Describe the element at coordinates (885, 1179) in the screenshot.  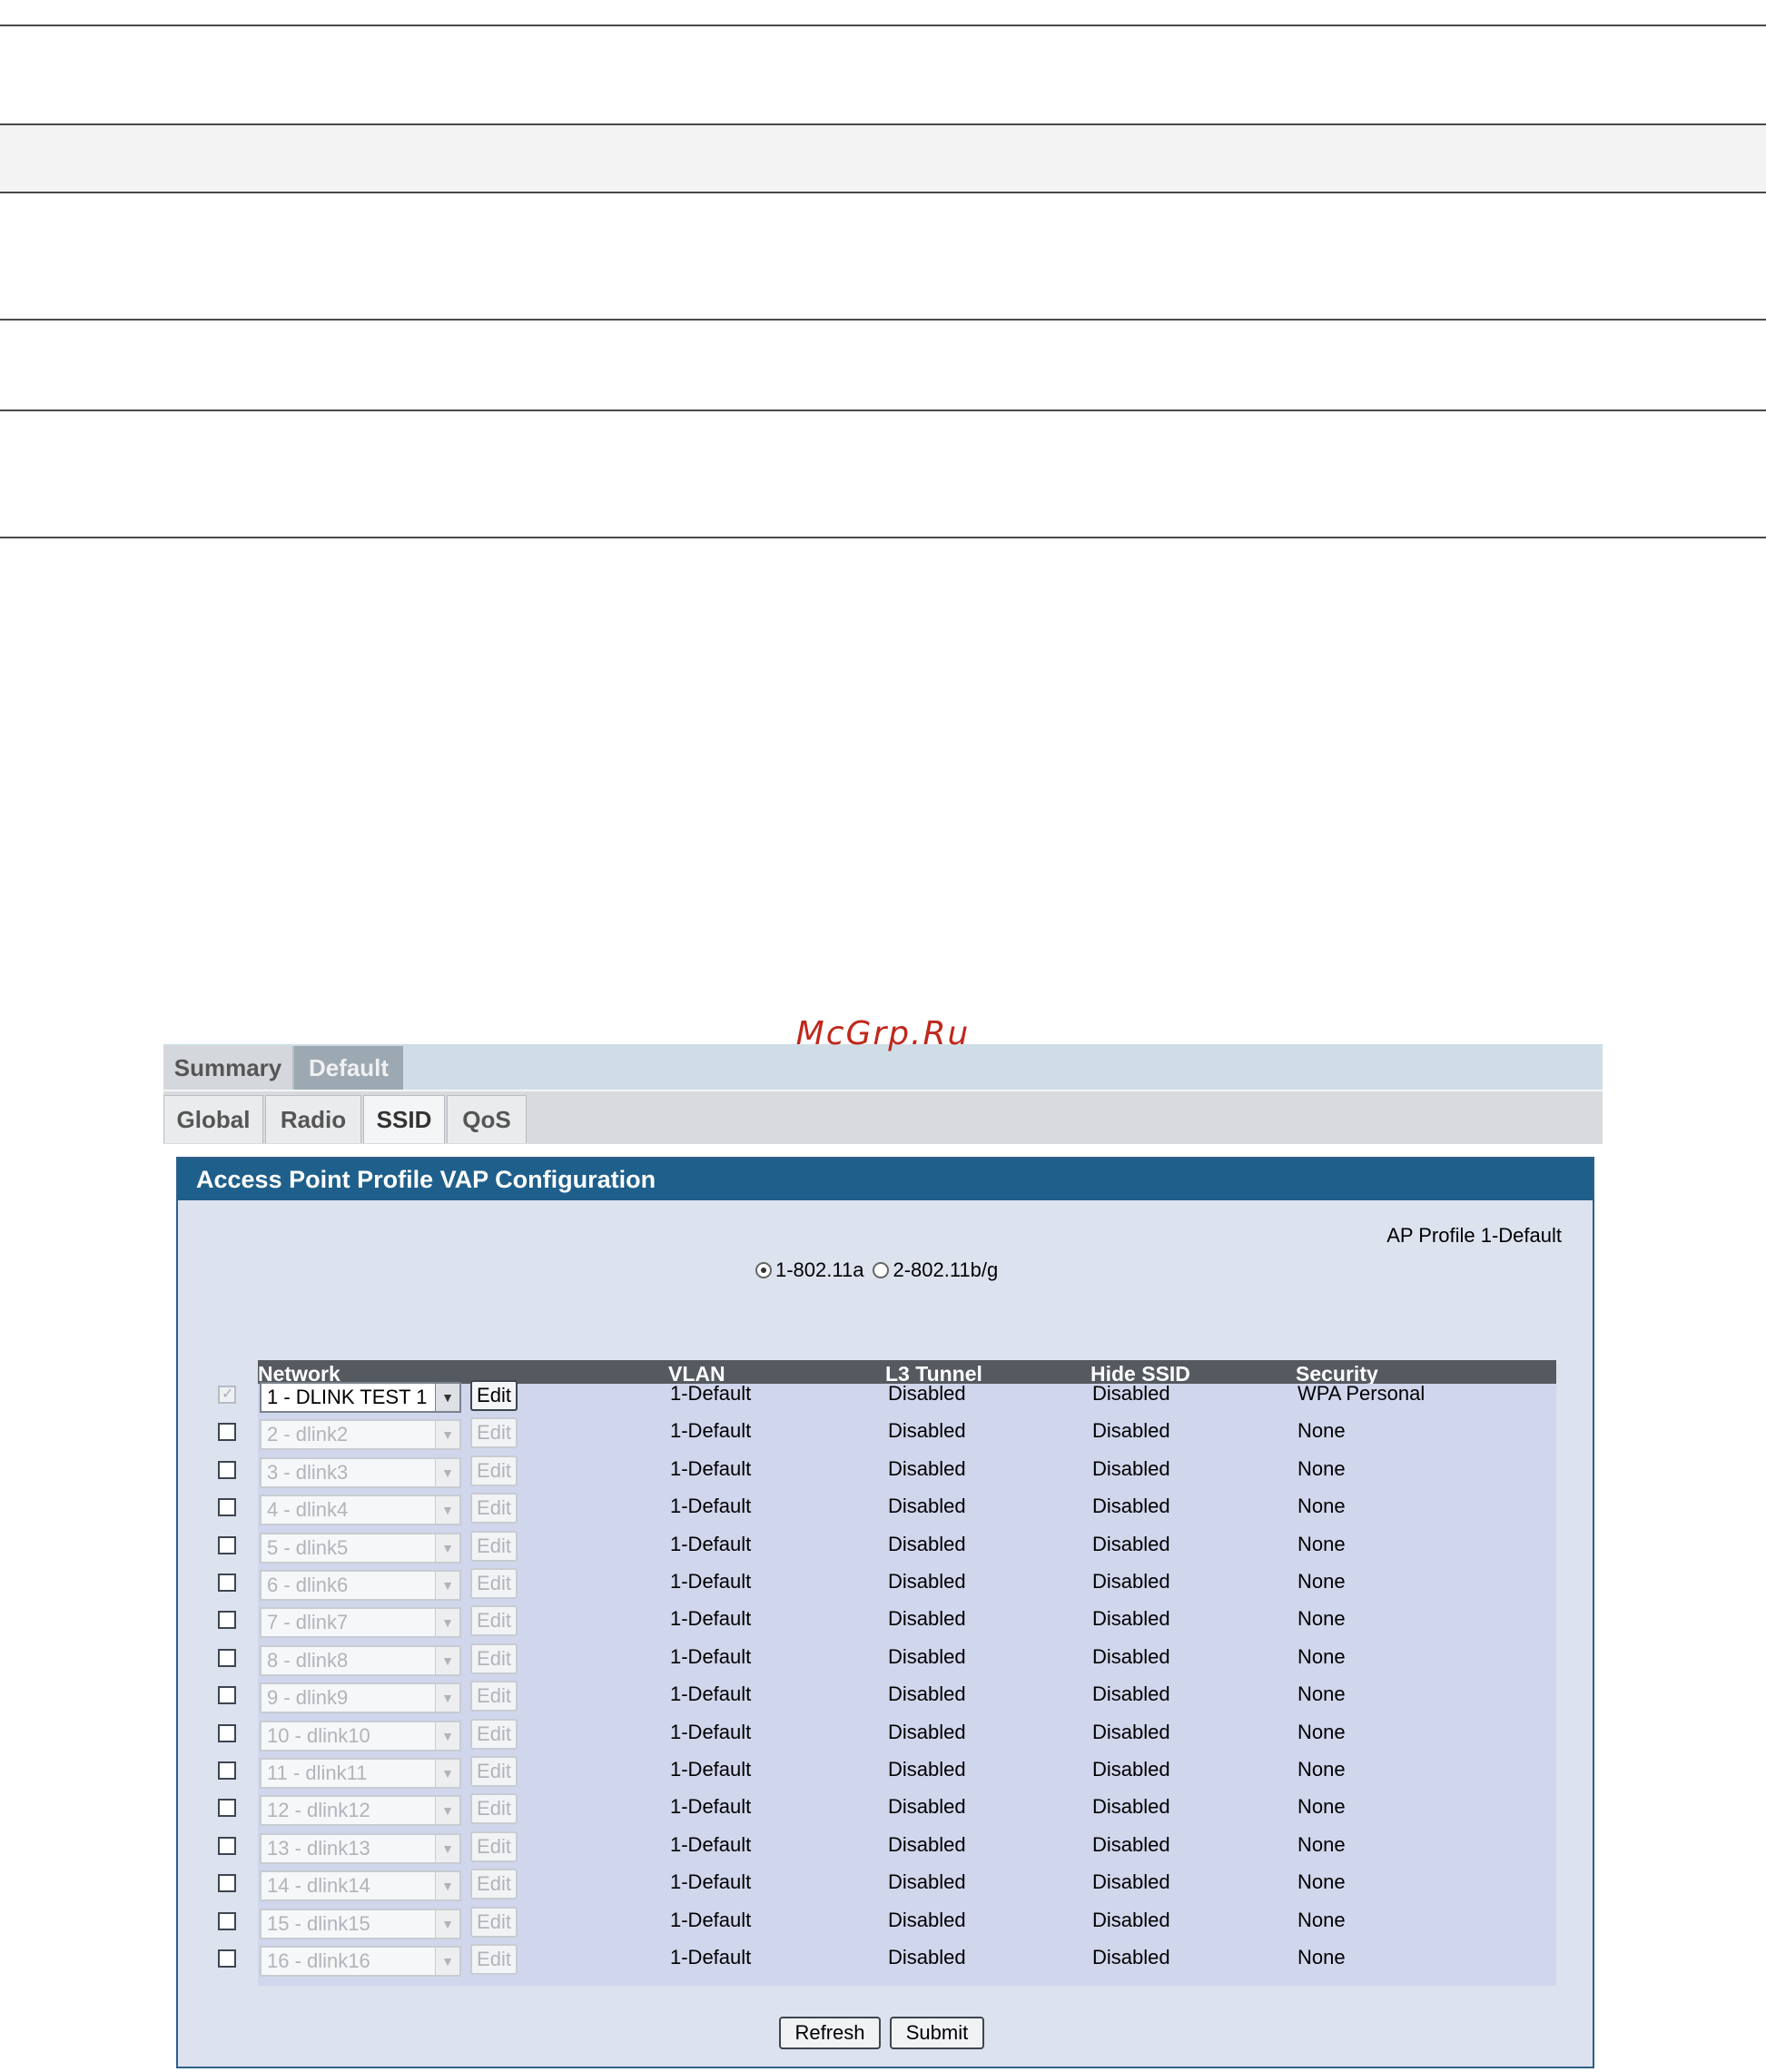
I see `section-title: Access Point Profile VAP Configuration` at that location.